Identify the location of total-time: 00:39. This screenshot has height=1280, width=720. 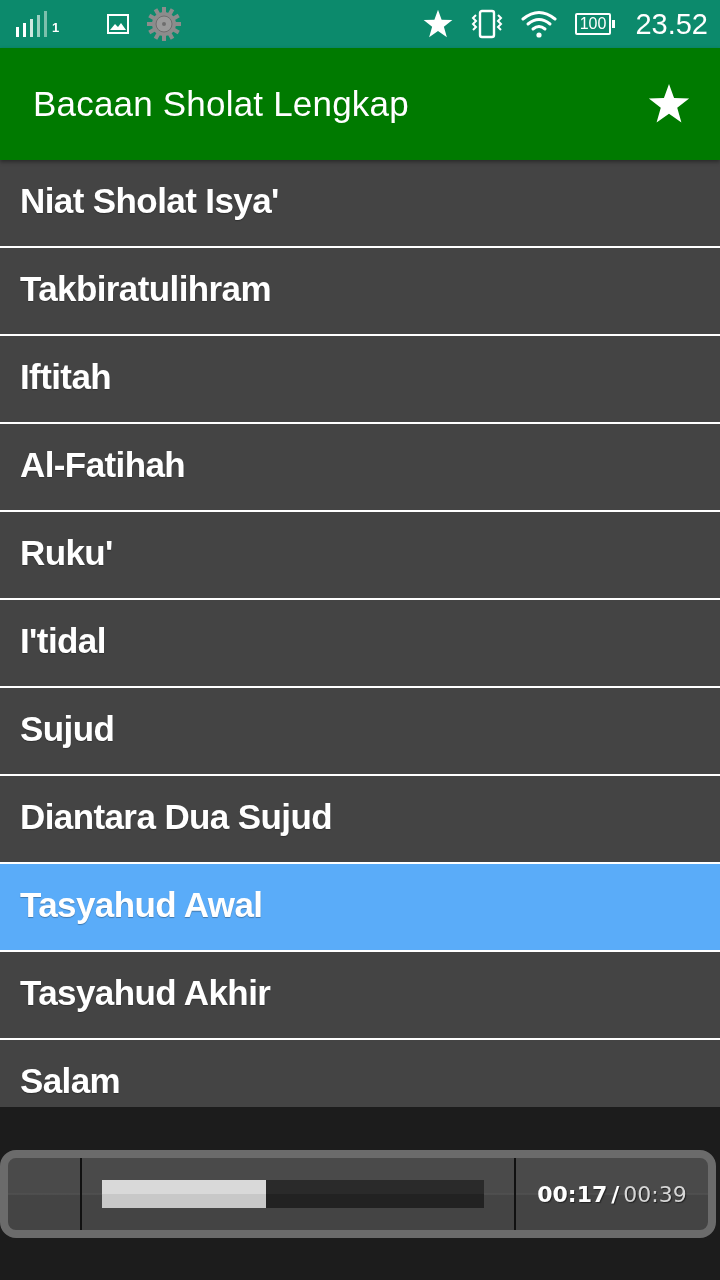
(655, 1194).